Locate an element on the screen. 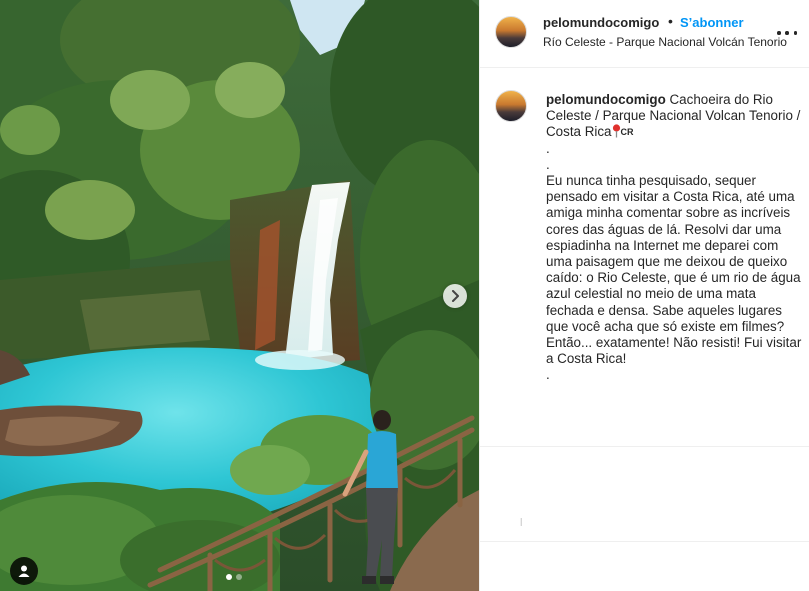 This screenshot has height=591, width=809. flag-code: CR is located at coordinates (627, 132).